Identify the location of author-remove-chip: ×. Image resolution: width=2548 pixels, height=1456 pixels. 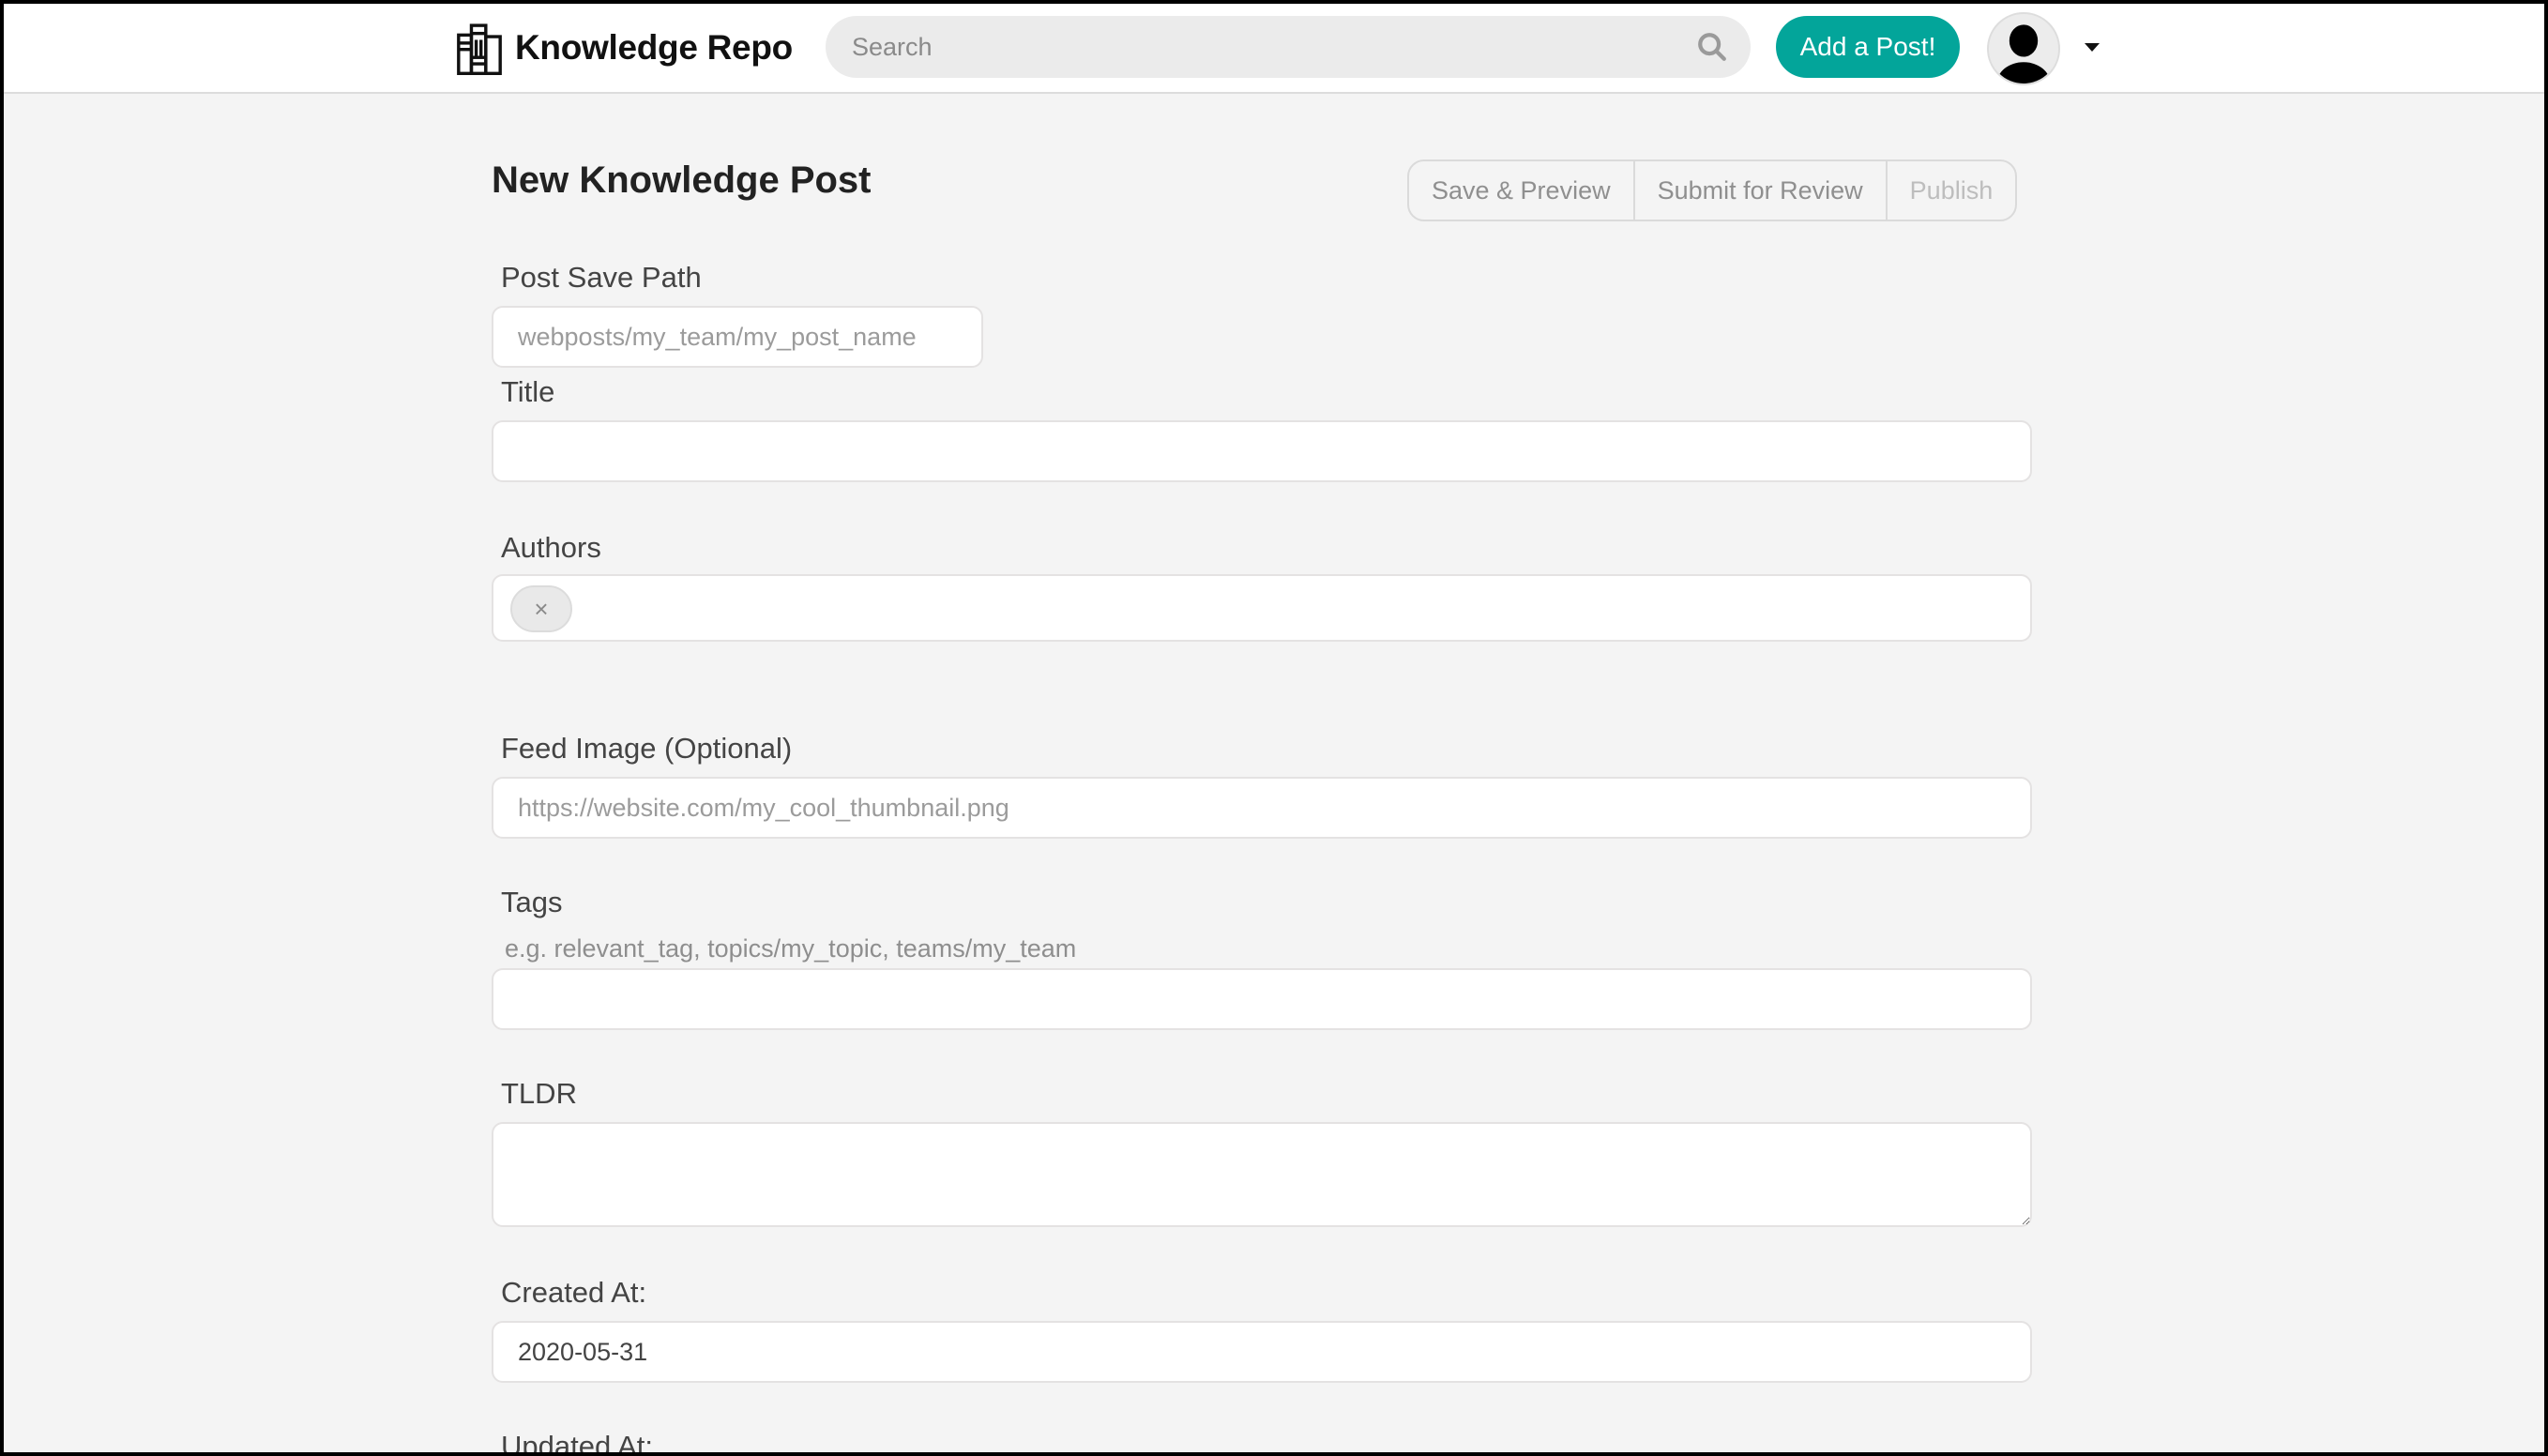
(541, 608).